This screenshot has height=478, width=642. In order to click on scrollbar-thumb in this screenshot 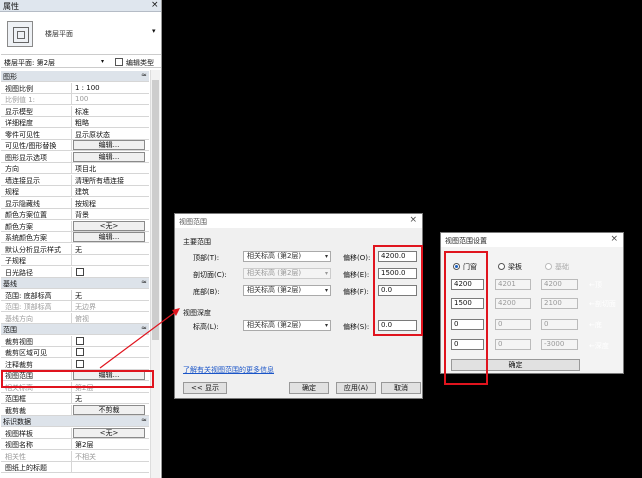, I will do `click(155, 210)`.